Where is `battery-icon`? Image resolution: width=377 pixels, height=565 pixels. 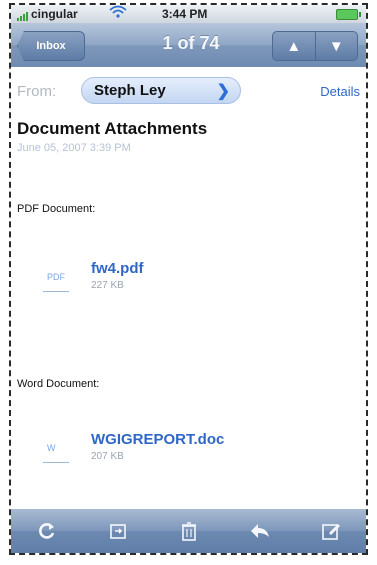 battery-icon is located at coordinates (348, 14).